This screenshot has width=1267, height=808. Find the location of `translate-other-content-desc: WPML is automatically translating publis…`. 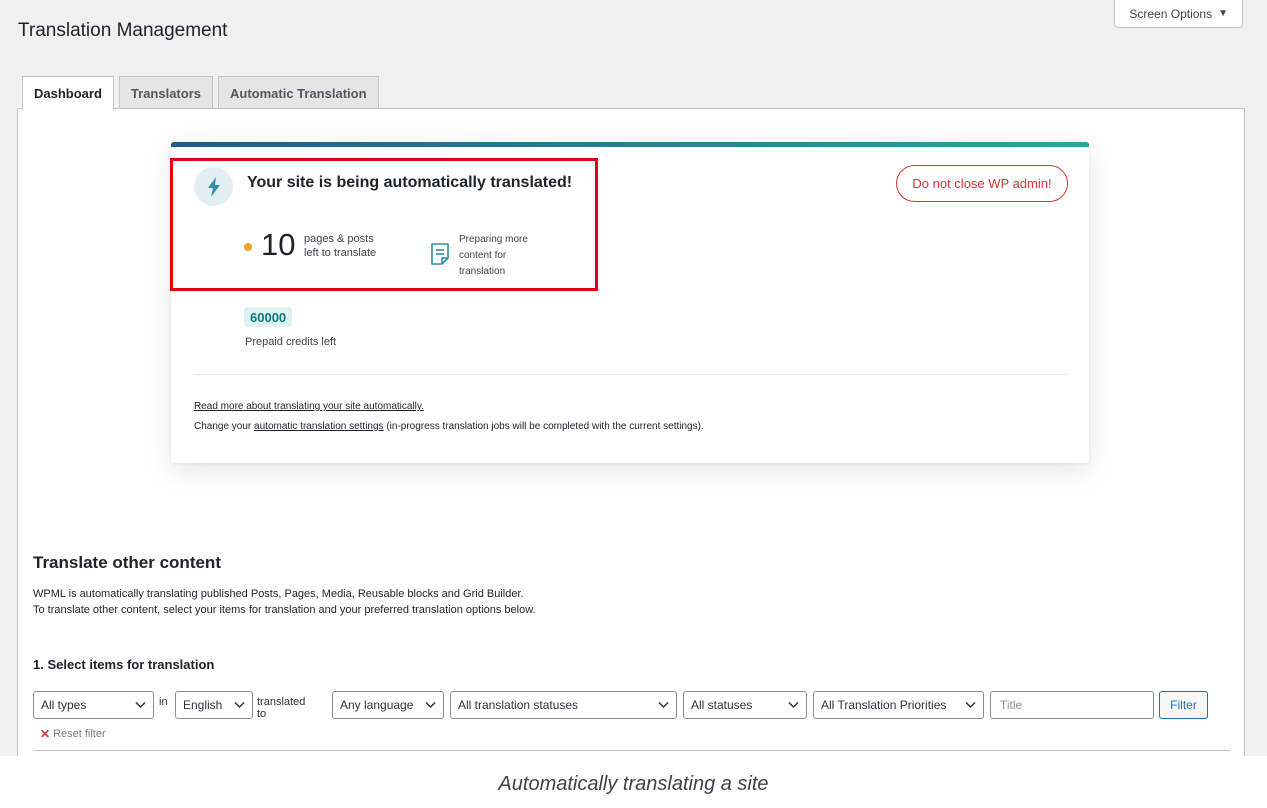

translate-other-content-desc: WPML is automatically translating publis… is located at coordinates (284, 602).